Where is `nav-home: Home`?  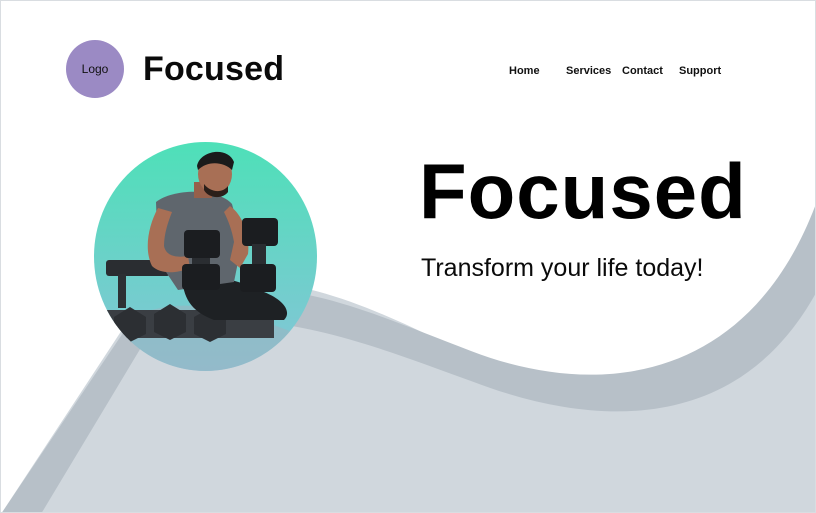 nav-home: Home is located at coordinates (524, 71).